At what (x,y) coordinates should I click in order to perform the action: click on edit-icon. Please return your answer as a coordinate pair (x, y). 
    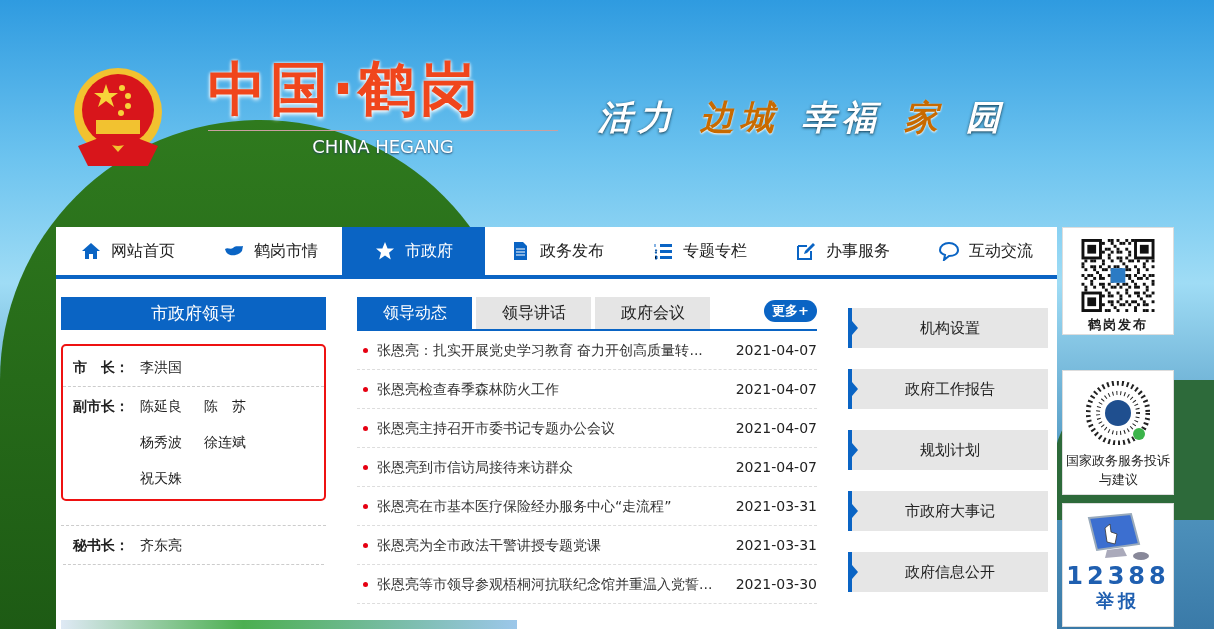
    Looking at the image, I should click on (805, 251).